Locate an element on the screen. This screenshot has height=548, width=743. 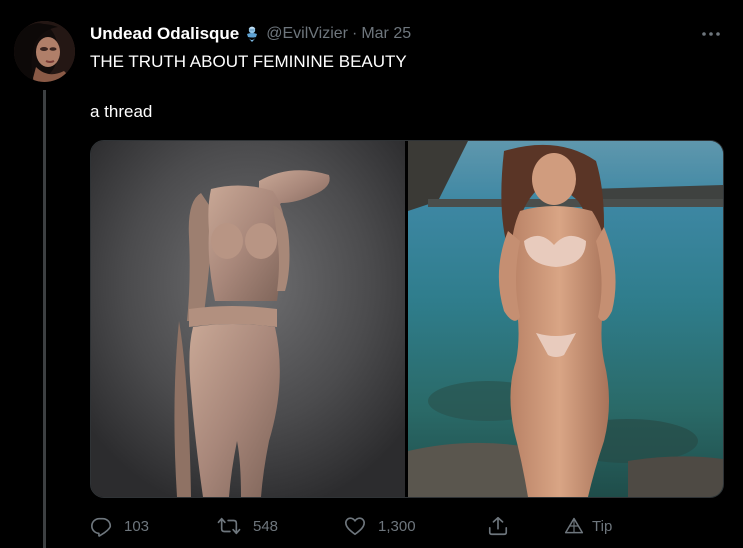
retweet-button: 548 is located at coordinates (247, 526).